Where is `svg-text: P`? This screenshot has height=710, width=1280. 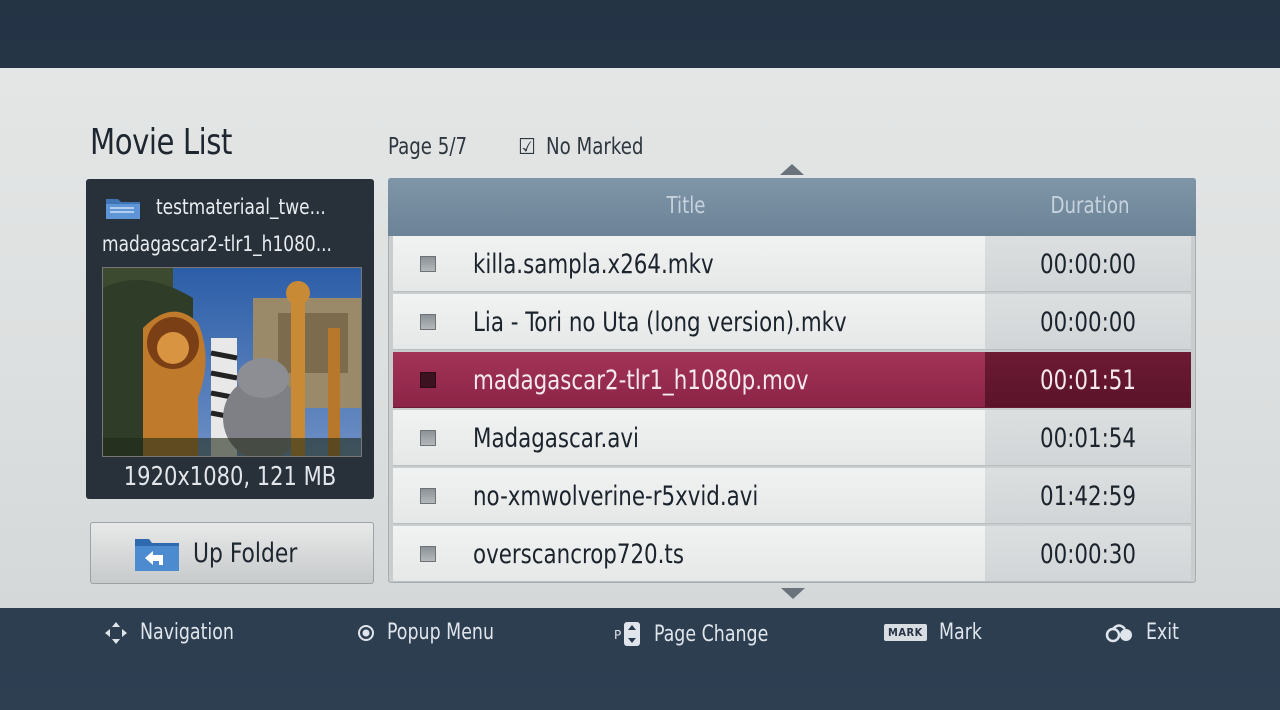
svg-text: P is located at coordinates (617, 635).